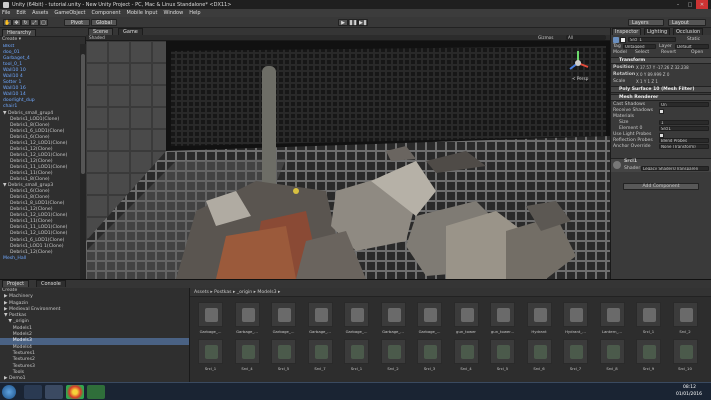 The height and width of the screenshot is (400, 711). What do you see at coordinates (353, 22) in the screenshot?
I see `pause-button: ❚❚` at bounding box center [353, 22].